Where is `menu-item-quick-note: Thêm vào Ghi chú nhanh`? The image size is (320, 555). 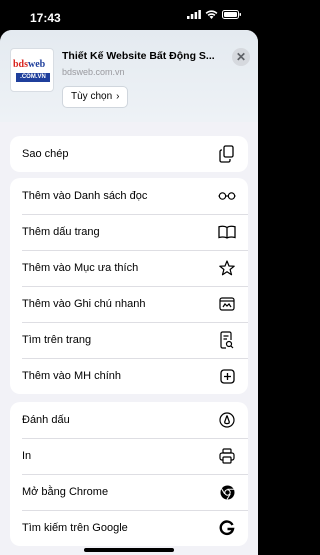
menu-item-quick-note: Thêm vào Ghi chú nhanh is located at coordinates (129, 304).